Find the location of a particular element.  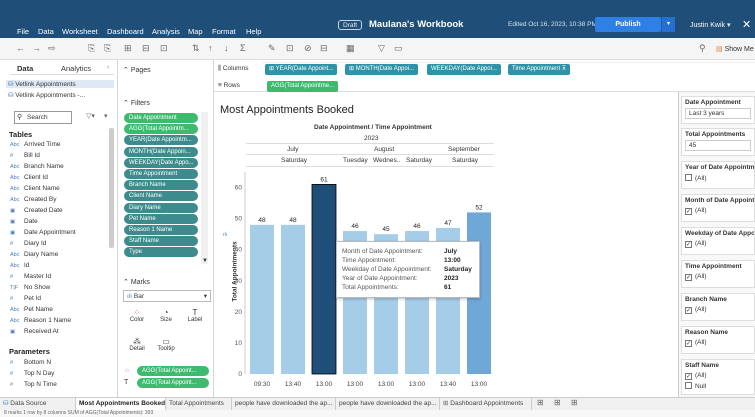

field-item: # Pet Id is located at coordinates (25, 300).